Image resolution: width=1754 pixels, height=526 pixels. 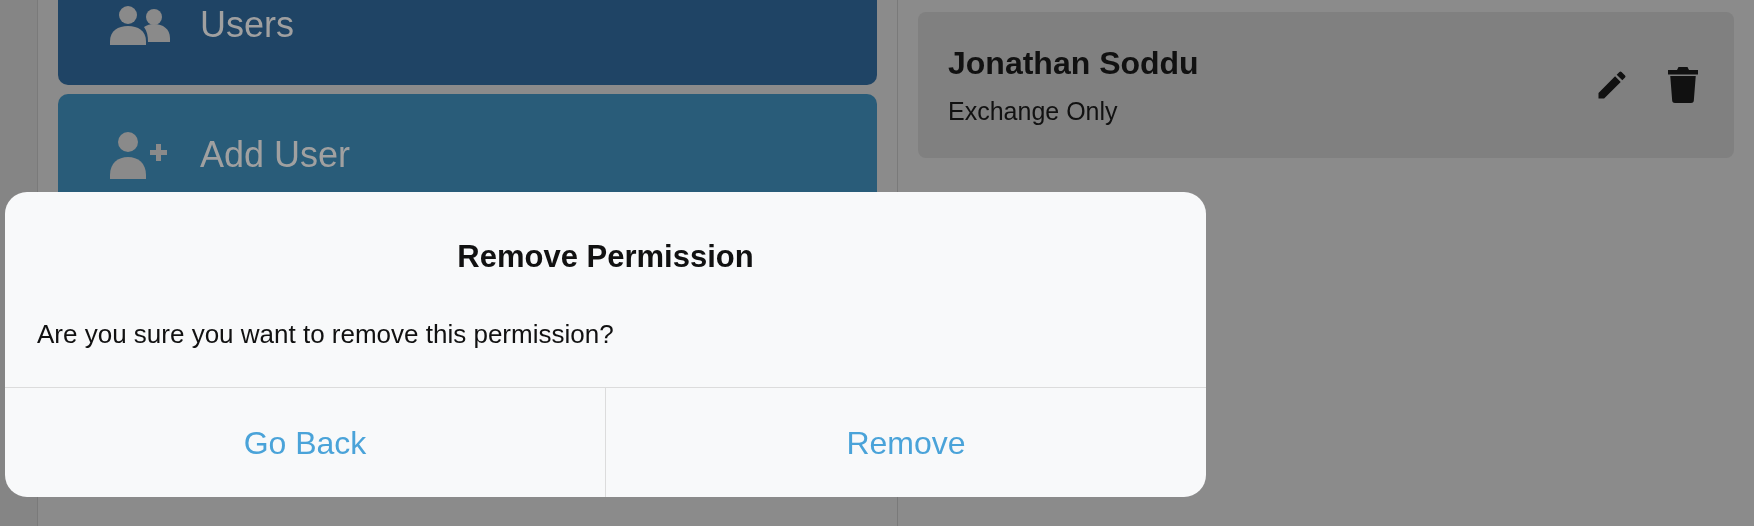 What do you see at coordinates (1683, 85) in the screenshot?
I see `trash-icon` at bounding box center [1683, 85].